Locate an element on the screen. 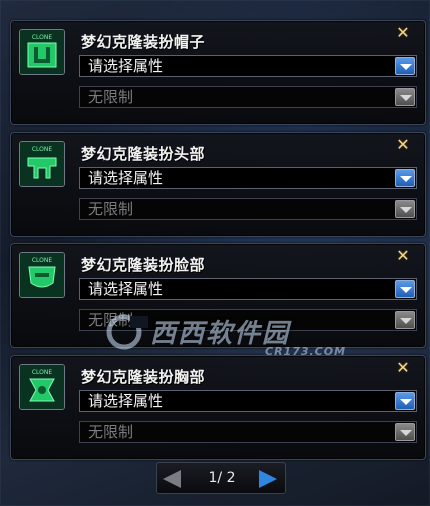  clone-head-icon: CLONE is located at coordinates (42, 164).